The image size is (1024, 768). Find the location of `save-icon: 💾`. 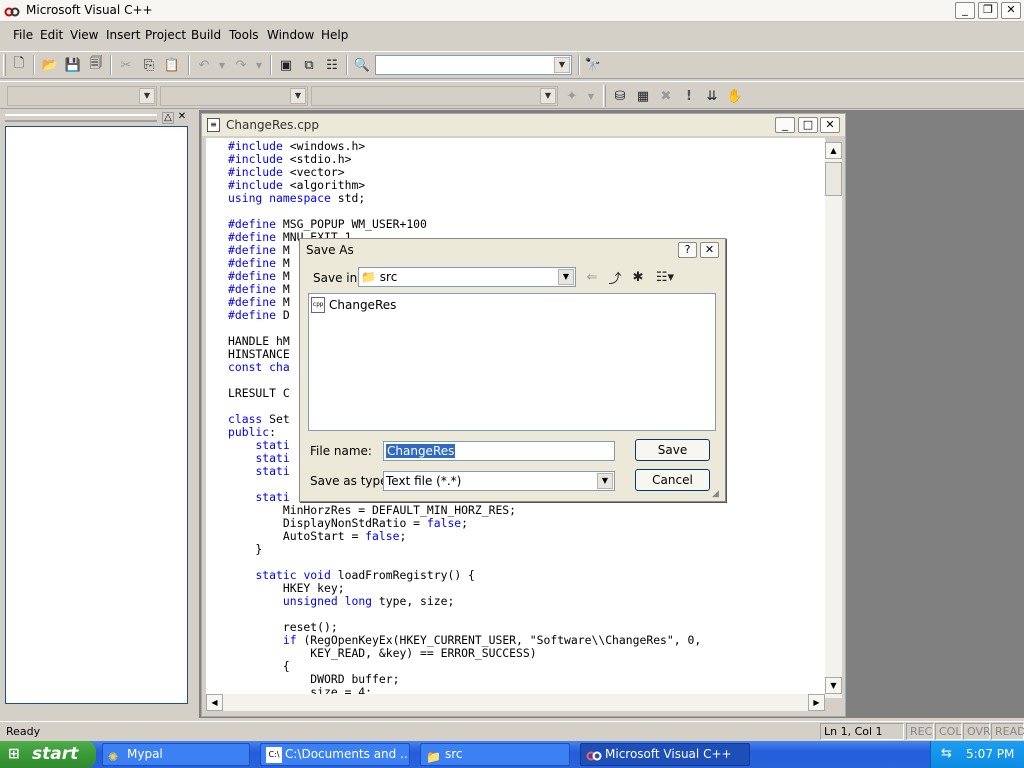

save-icon: 💾 is located at coordinates (73, 65).